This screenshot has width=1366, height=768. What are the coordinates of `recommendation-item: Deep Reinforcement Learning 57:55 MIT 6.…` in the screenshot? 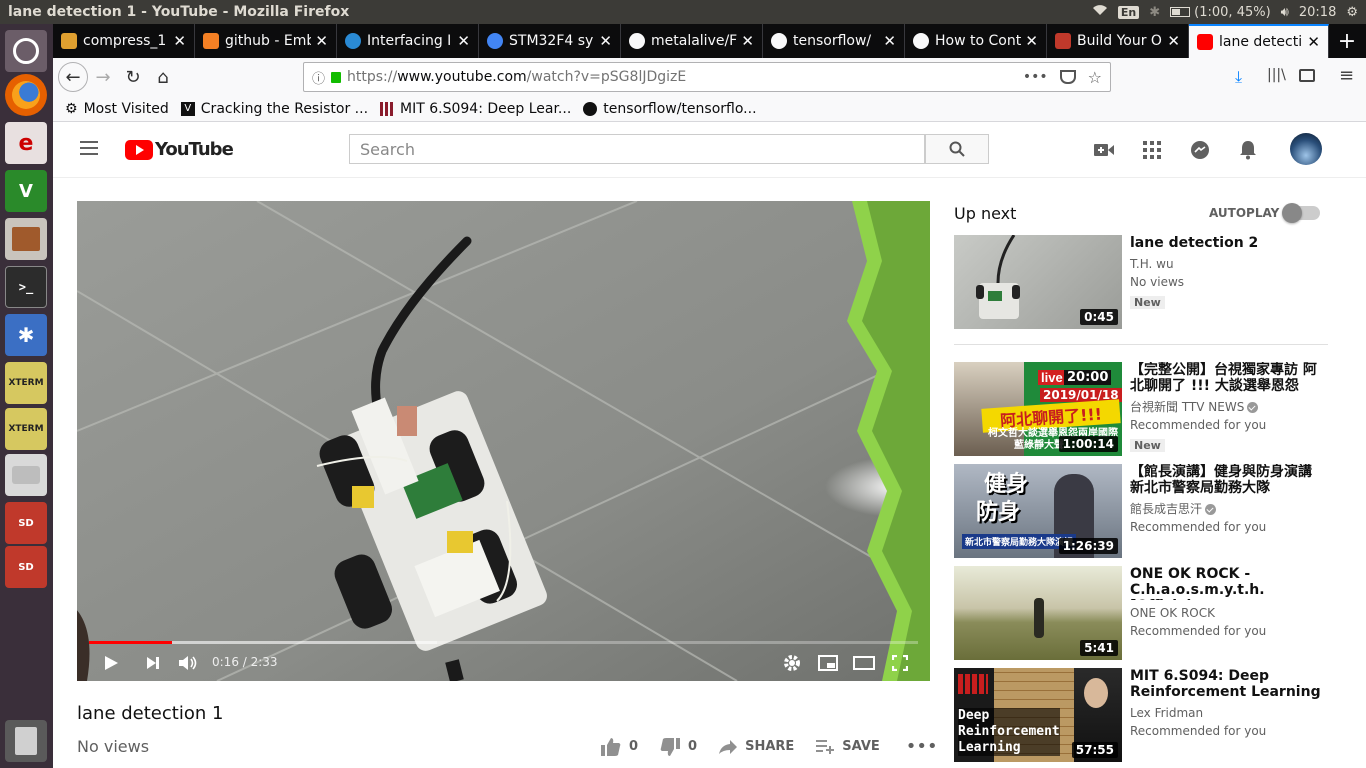 It's located at (1144, 715).